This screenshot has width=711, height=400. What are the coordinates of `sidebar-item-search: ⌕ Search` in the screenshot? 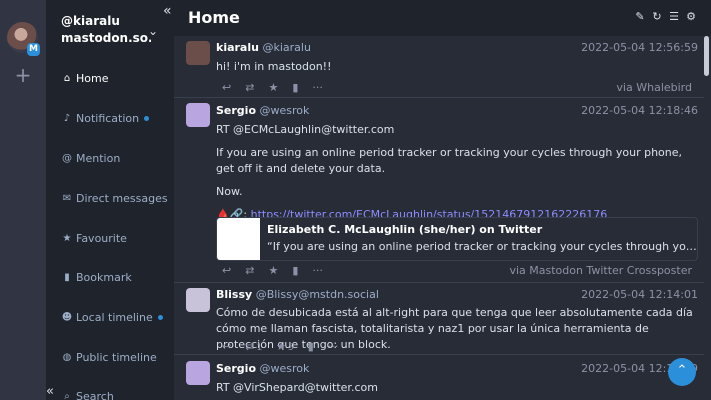 It's located at (117, 393).